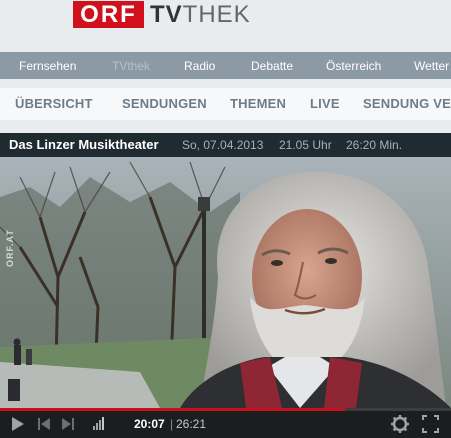 The width and height of the screenshot is (451, 438). Describe the element at coordinates (47, 66) in the screenshot. I see `nav-item-fernsehen: Fernsehen` at that location.